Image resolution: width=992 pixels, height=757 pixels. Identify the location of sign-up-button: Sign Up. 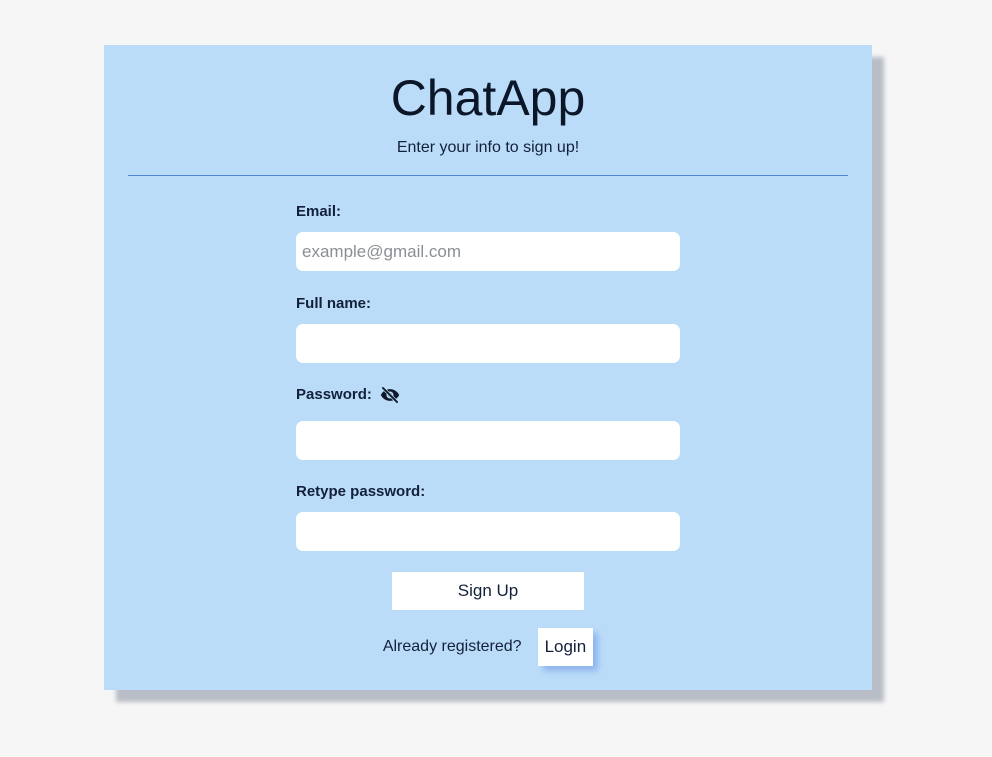
(488, 591).